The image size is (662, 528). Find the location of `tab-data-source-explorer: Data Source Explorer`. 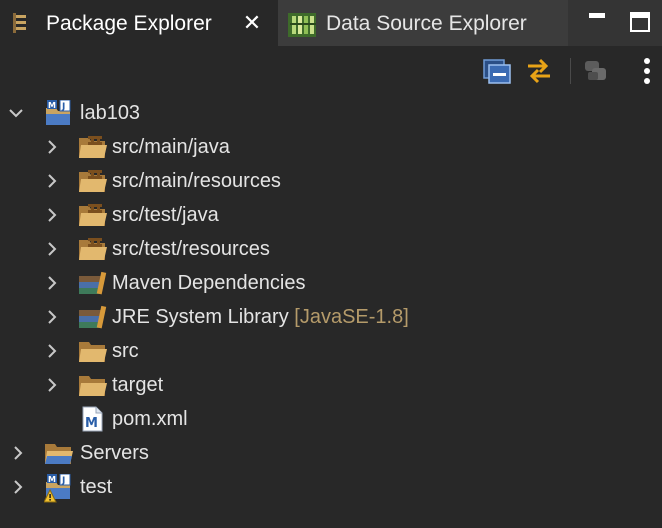

tab-data-source-explorer: Data Source Explorer is located at coordinates (423, 23).